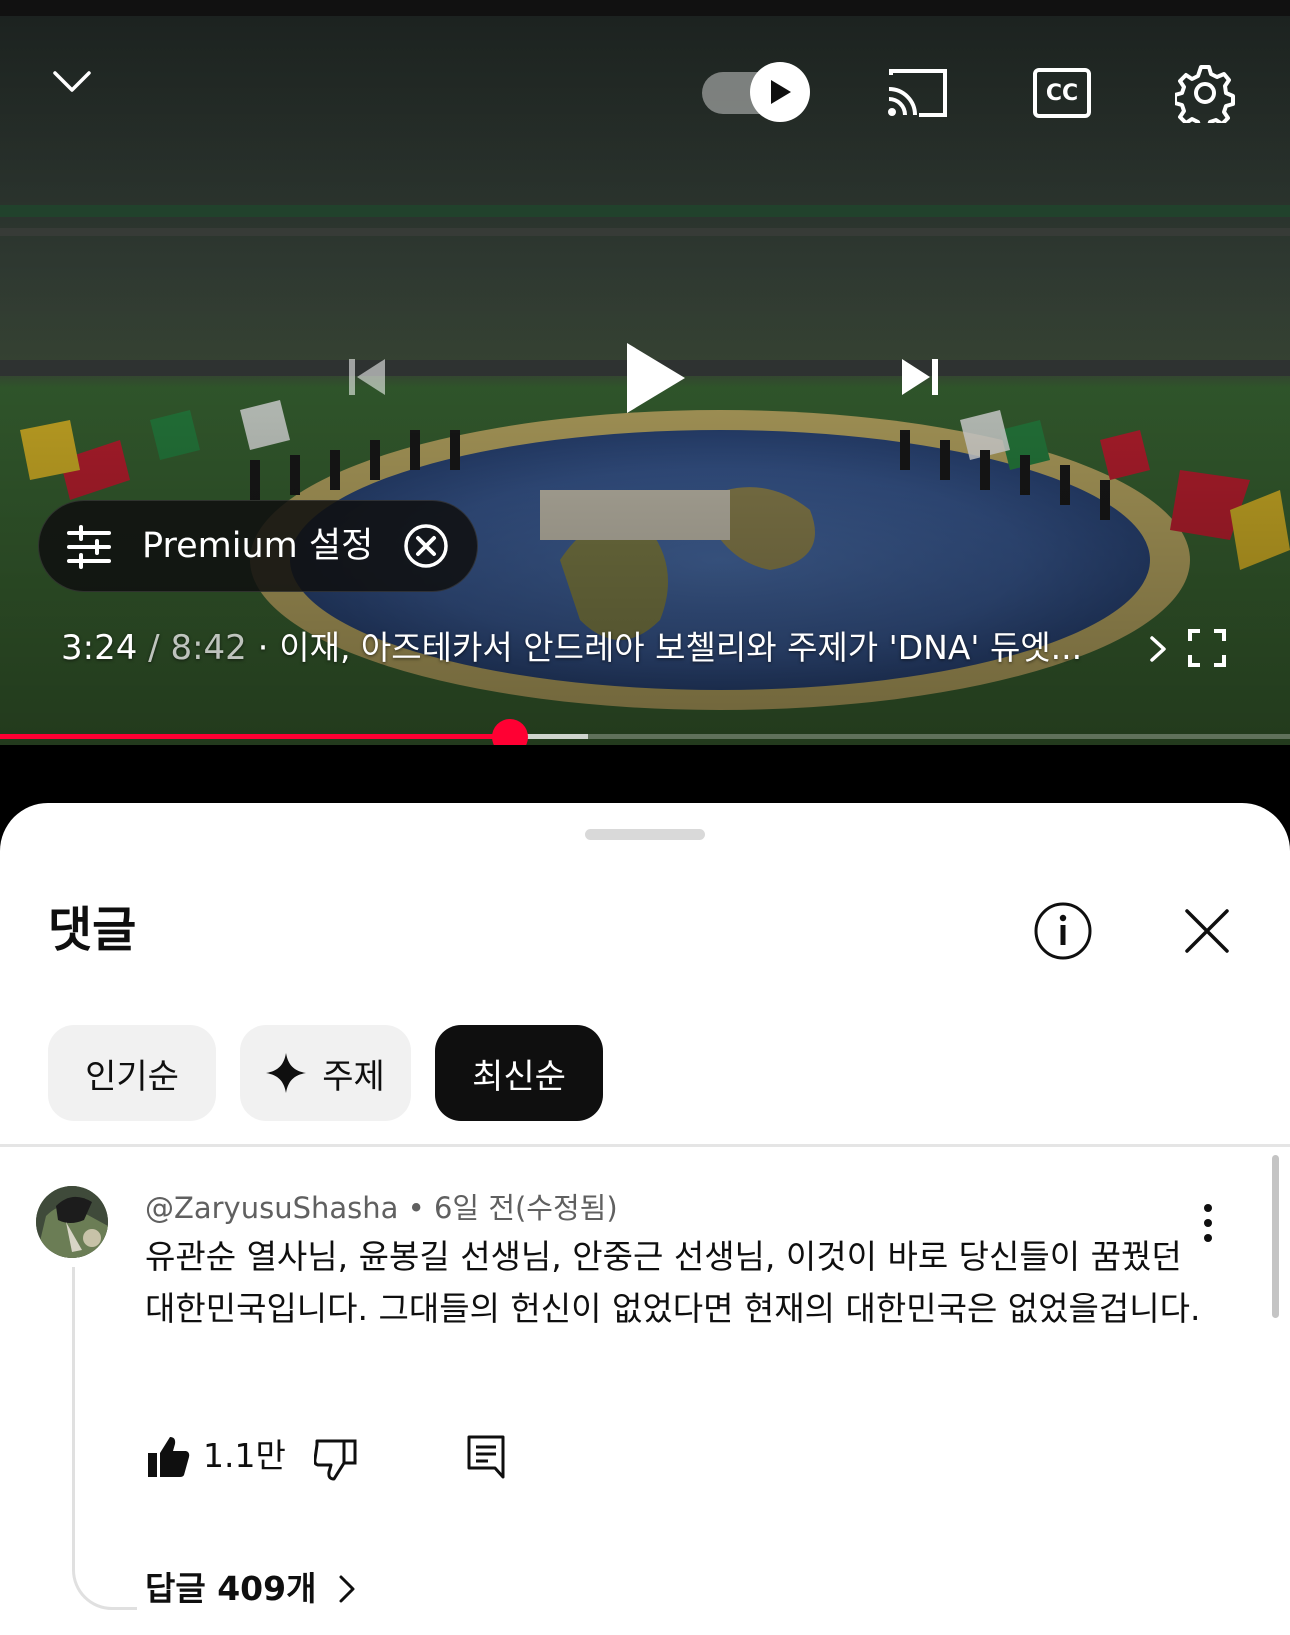 The height and width of the screenshot is (1635, 1290). Describe the element at coordinates (1205, 93) in the screenshot. I see `settings-gear-icon` at that location.